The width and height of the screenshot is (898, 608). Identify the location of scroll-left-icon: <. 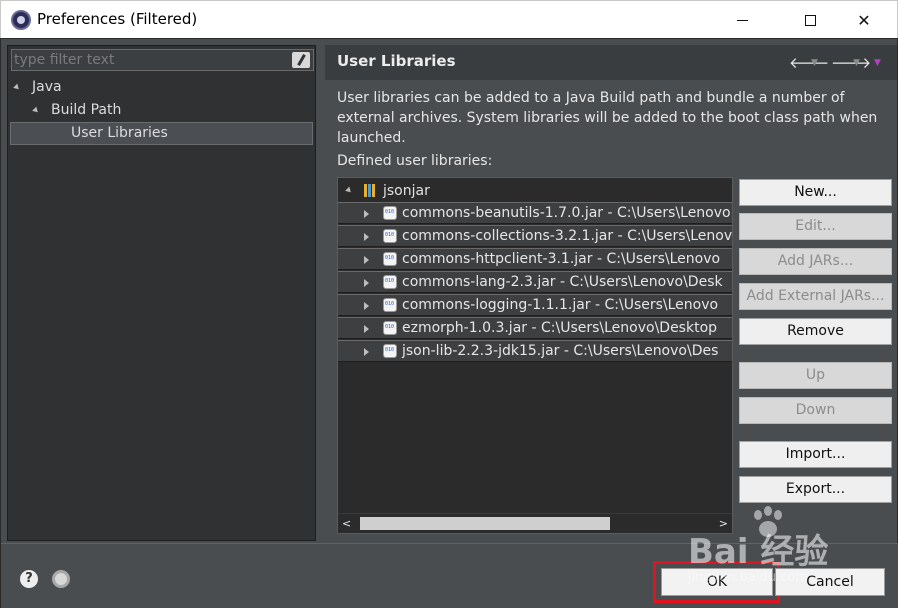
(346, 523).